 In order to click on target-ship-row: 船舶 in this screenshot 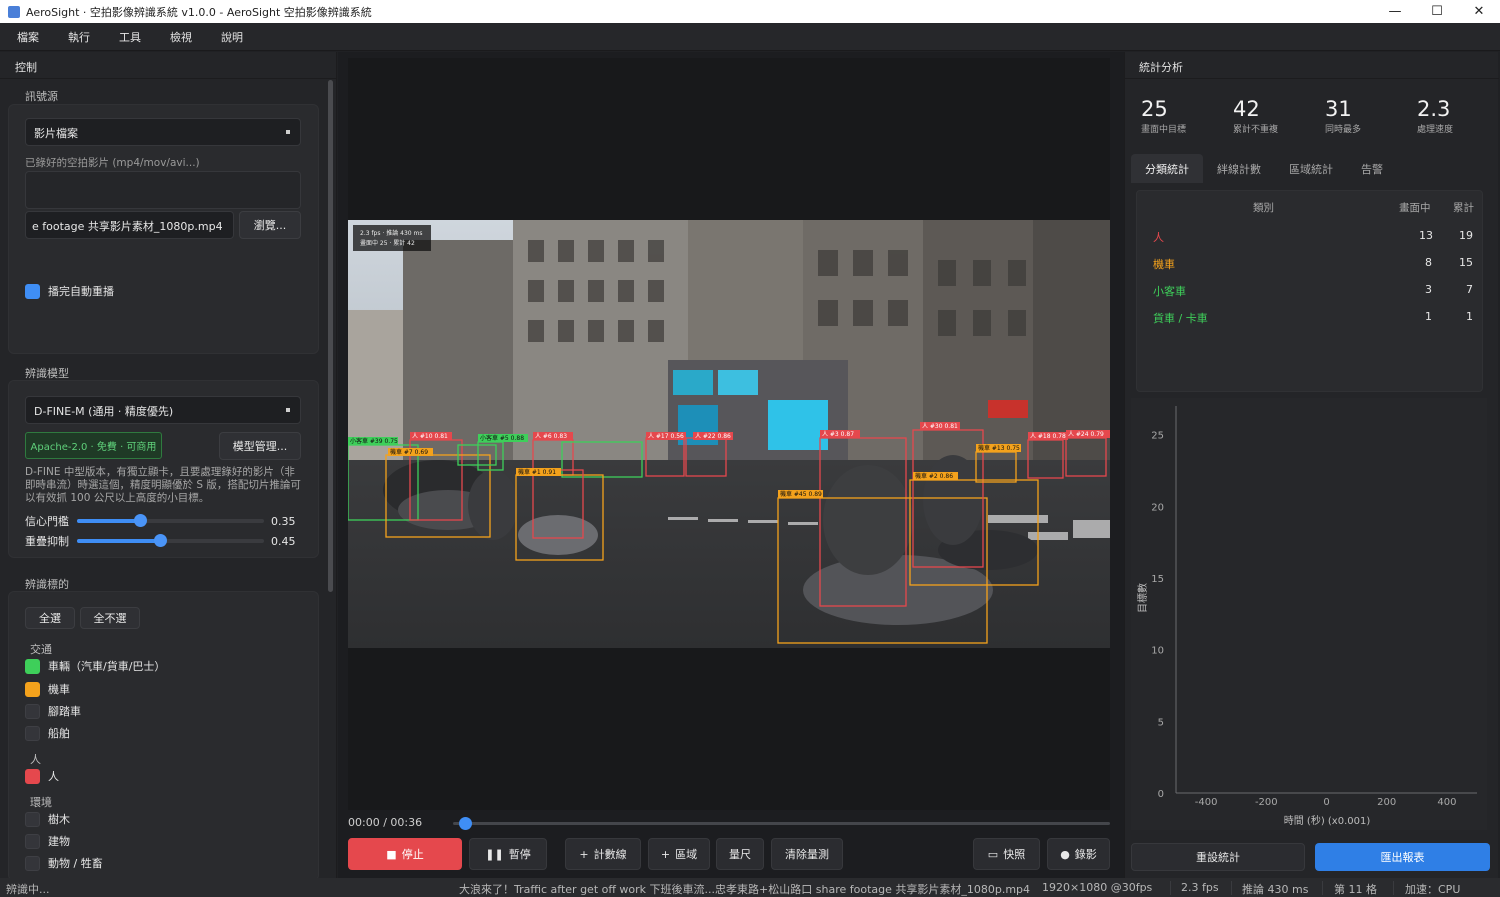, I will do `click(47, 733)`.